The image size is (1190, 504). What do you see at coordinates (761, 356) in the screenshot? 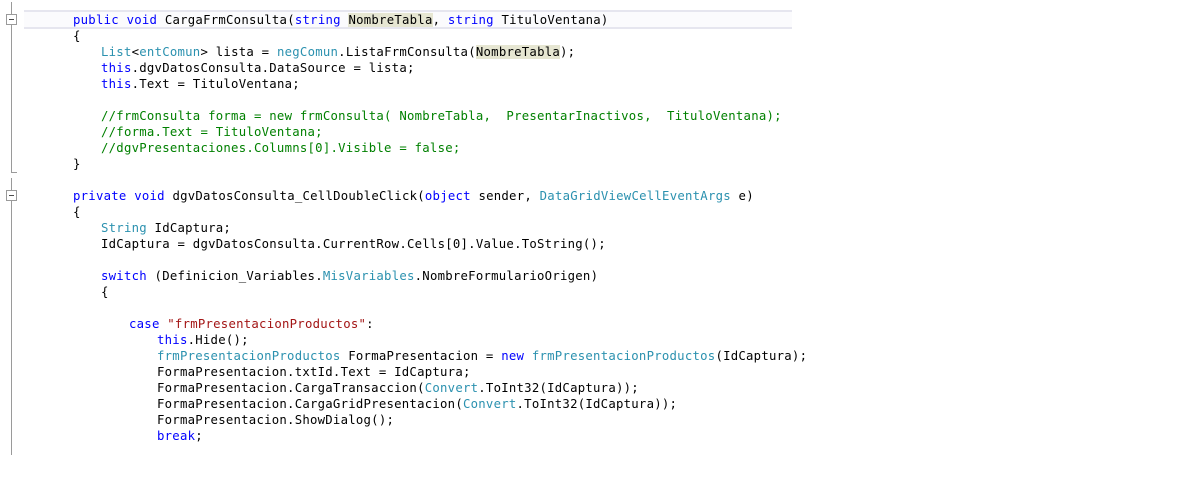
I see `code-token: (IdCaptura);` at bounding box center [761, 356].